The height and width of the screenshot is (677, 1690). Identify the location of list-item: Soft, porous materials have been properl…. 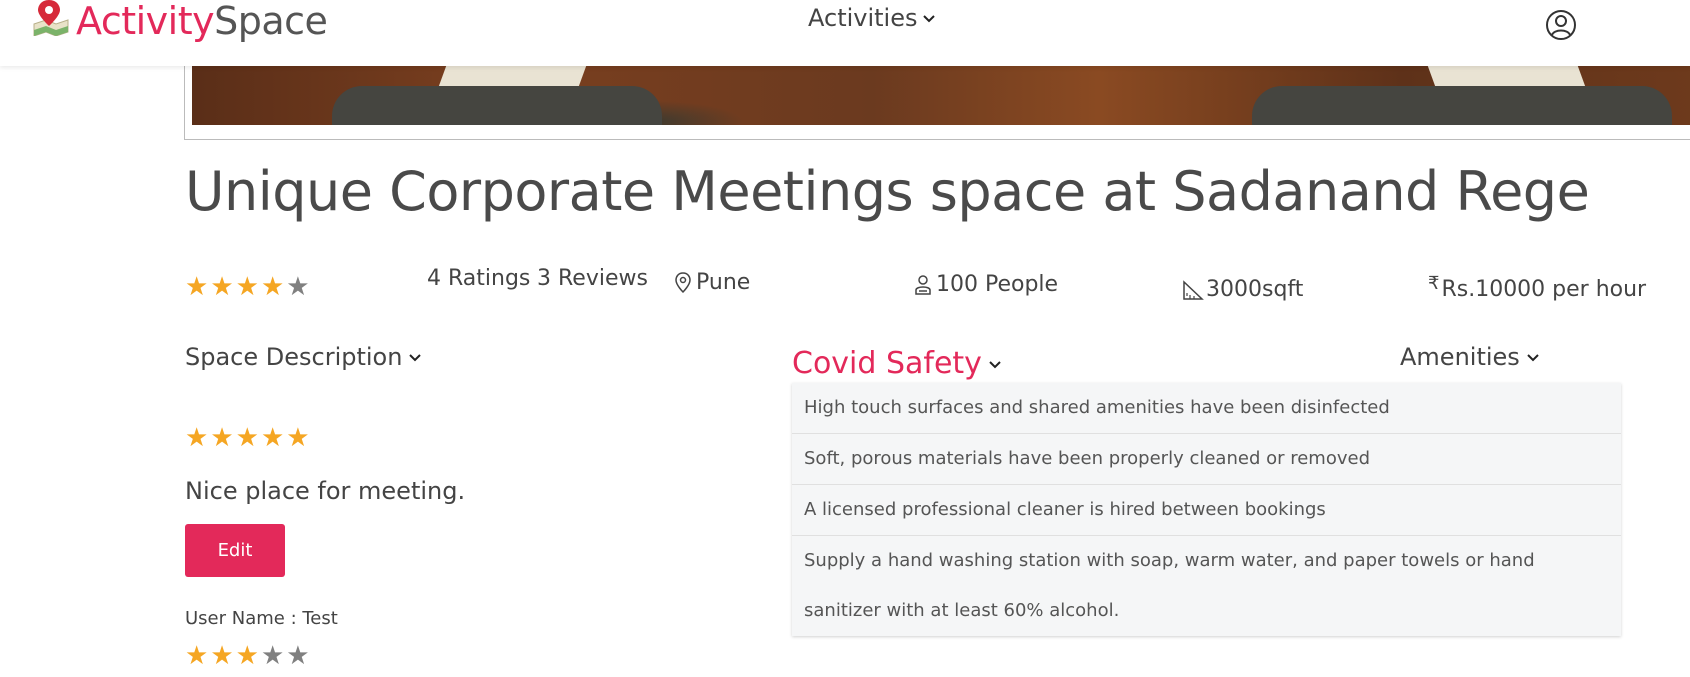
(1206, 459).